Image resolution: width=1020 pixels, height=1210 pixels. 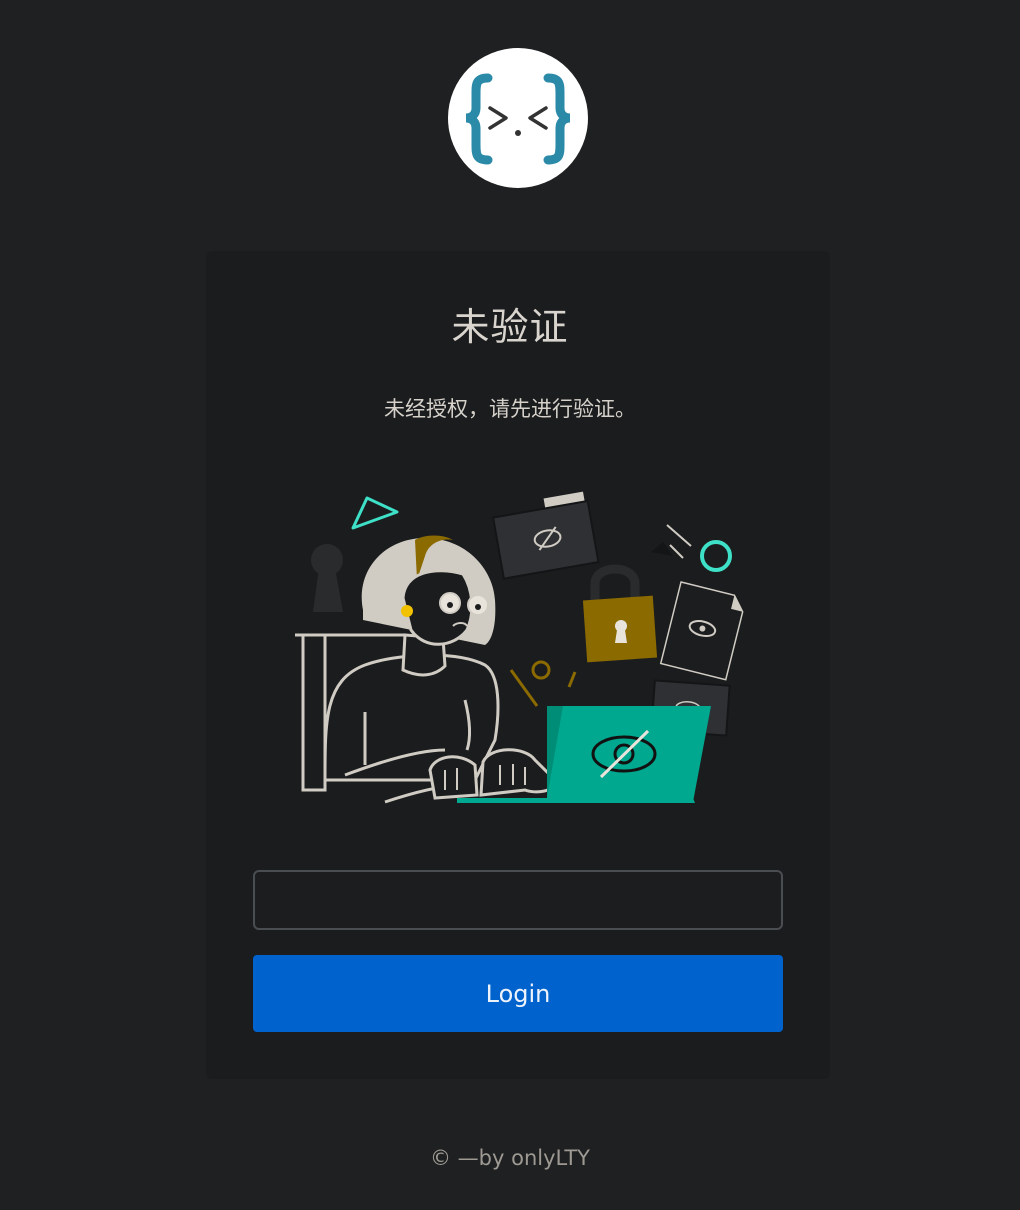 What do you see at coordinates (520, 650) in the screenshot?
I see `unauthorized-illustration` at bounding box center [520, 650].